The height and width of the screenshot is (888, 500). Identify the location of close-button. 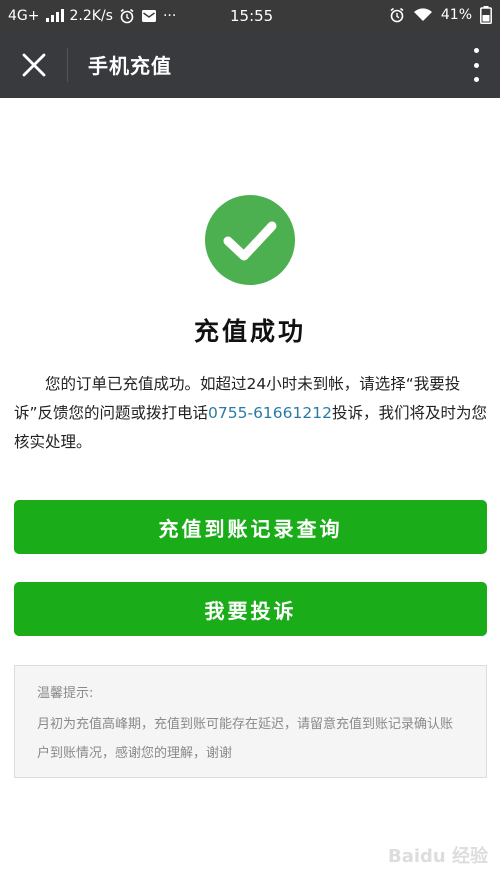
(33, 64).